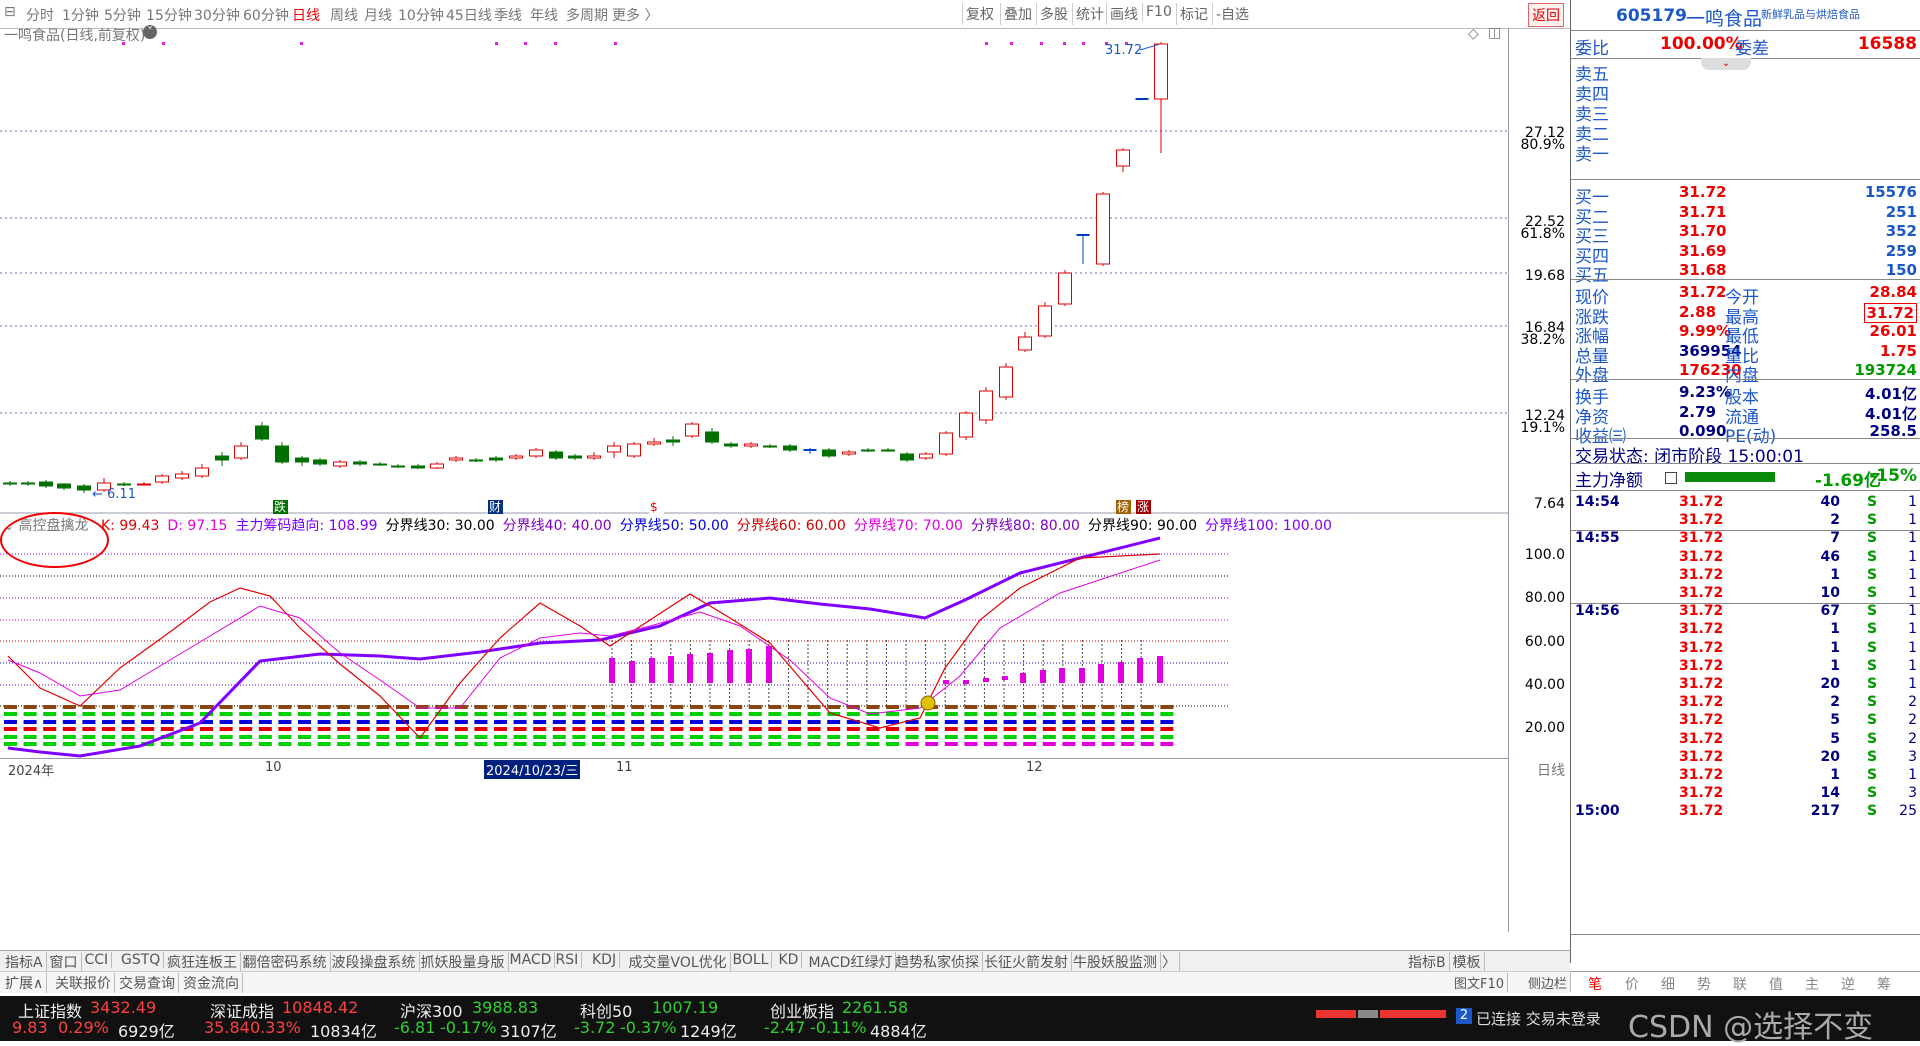  I want to click on panel-tab: 主, so click(1812, 984).